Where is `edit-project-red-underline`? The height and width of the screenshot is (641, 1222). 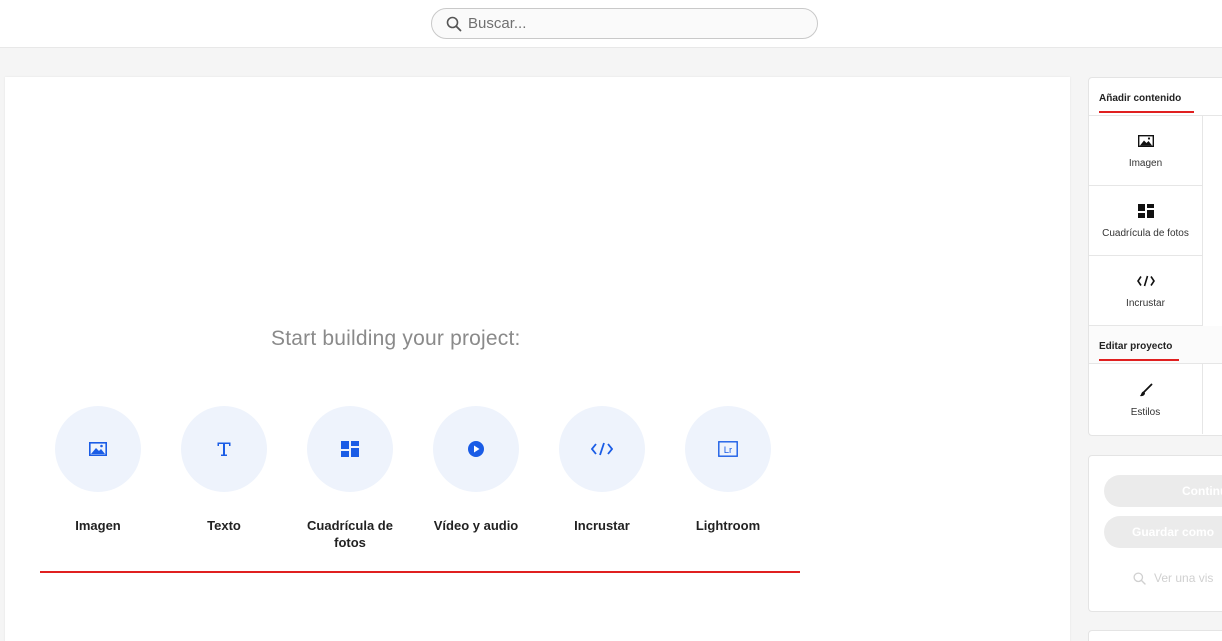
edit-project-red-underline is located at coordinates (1139, 360).